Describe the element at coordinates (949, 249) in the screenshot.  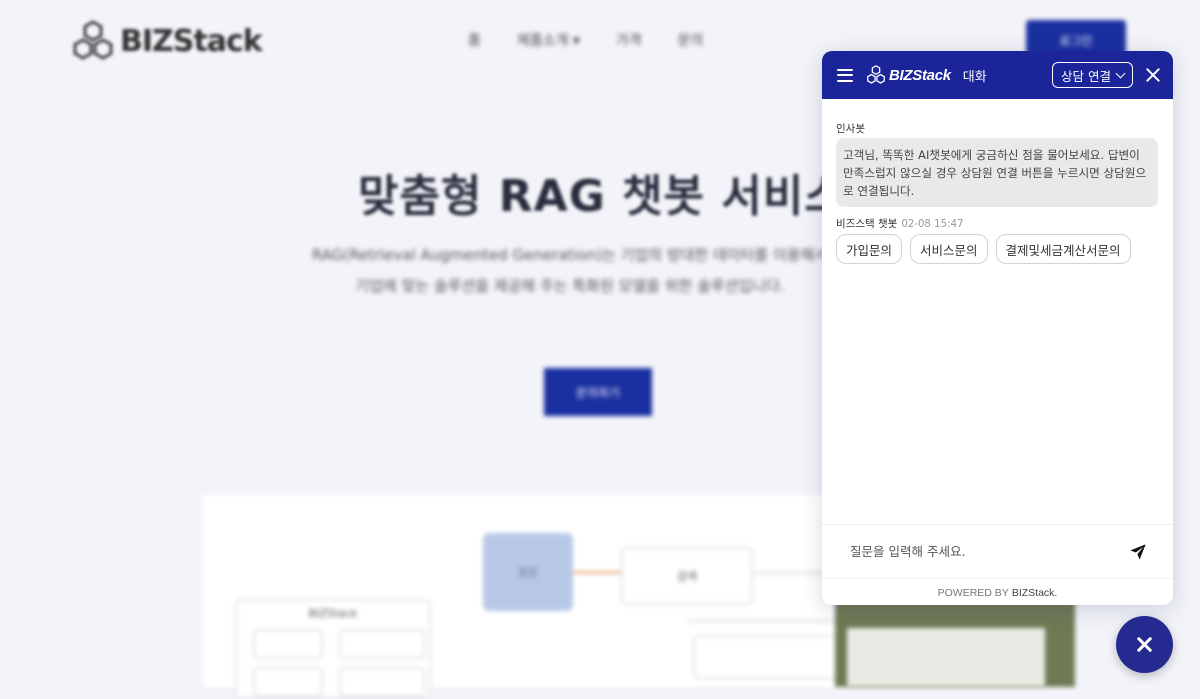
I see `quick-reply-service: 서비스문의` at that location.